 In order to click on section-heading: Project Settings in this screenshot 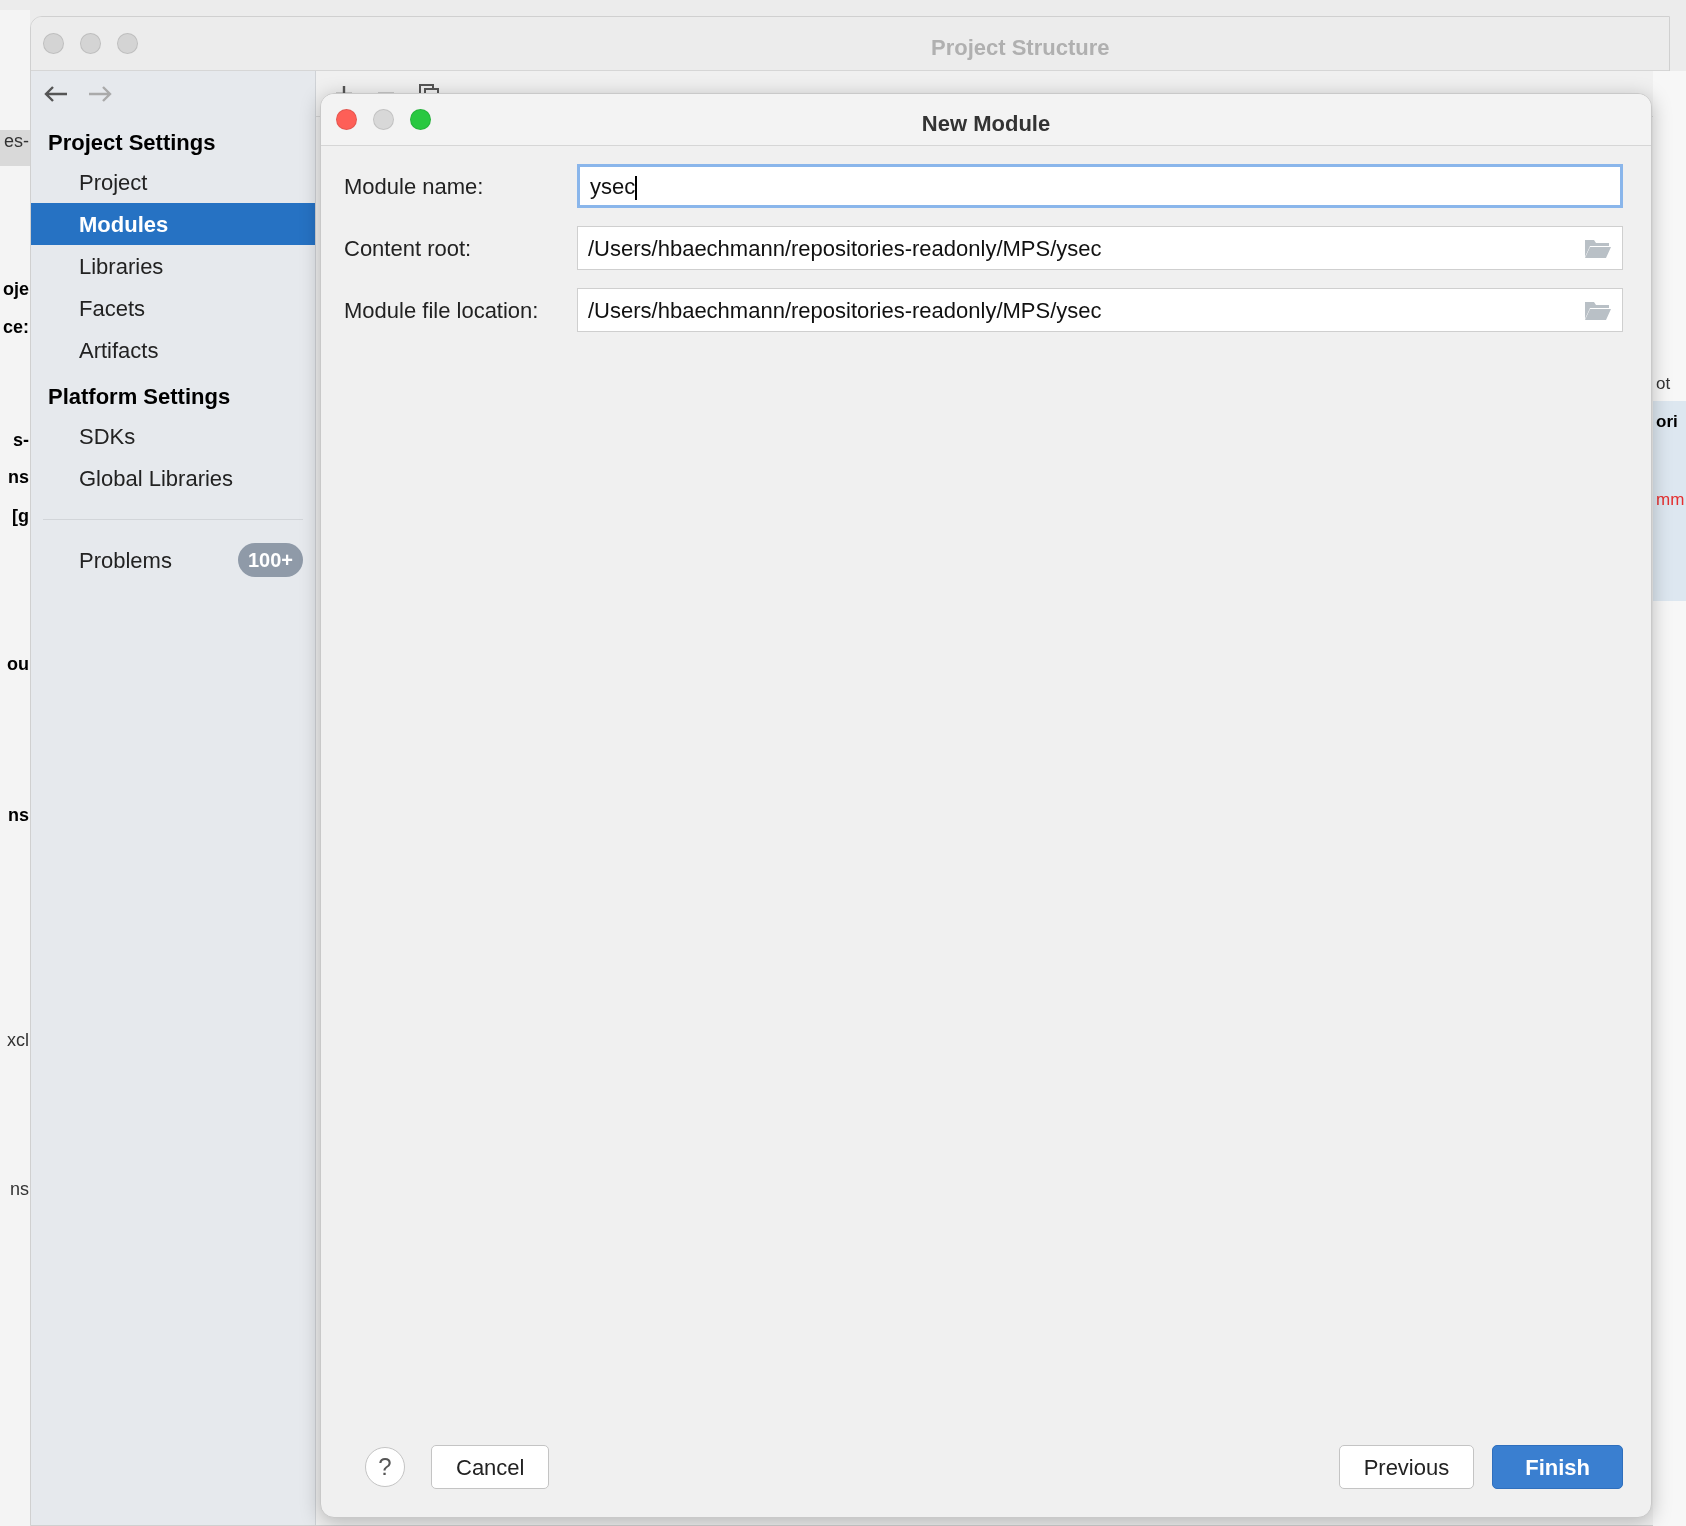, I will do `click(132, 142)`.